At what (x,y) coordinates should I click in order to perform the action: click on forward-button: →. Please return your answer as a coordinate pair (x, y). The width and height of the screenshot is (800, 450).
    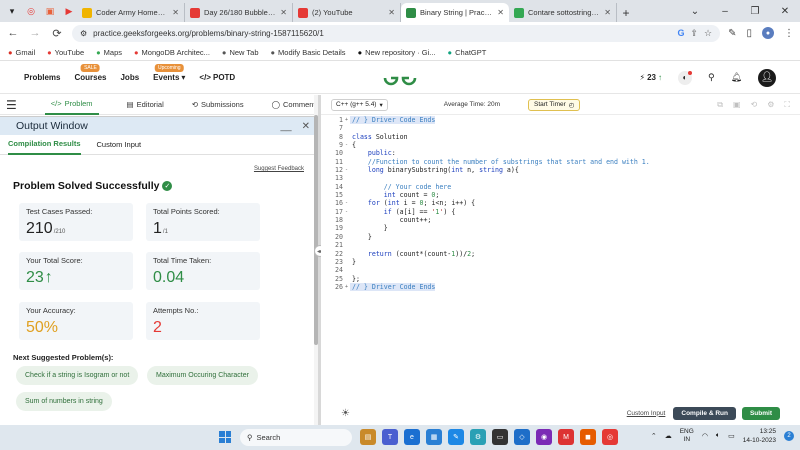
    Looking at the image, I should click on (35, 33).